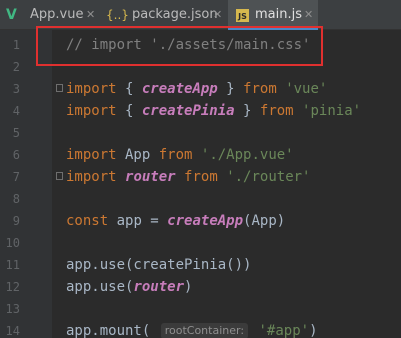 The image size is (401, 338). Describe the element at coordinates (16, 177) in the screenshot. I see `line-number: 7` at that location.